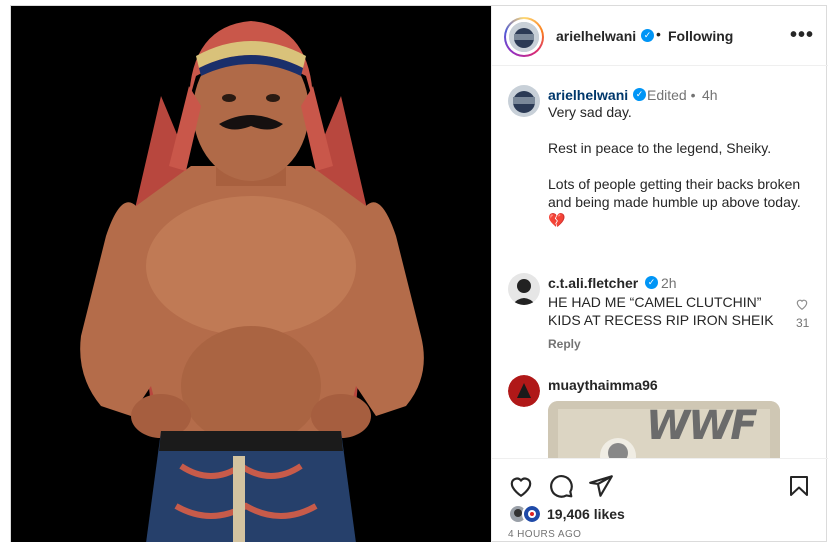  I want to click on comment-heart-icon, so click(802, 304).